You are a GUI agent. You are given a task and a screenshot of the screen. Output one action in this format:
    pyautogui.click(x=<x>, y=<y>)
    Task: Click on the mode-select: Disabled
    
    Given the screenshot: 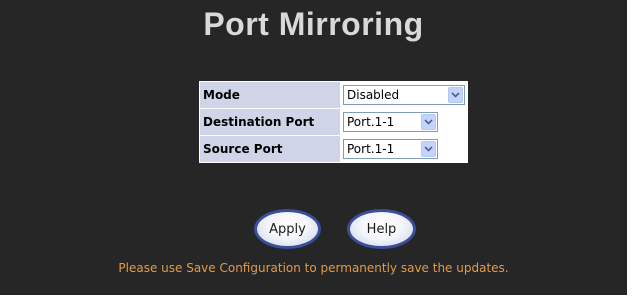 What is the action you would take?
    pyautogui.click(x=404, y=95)
    